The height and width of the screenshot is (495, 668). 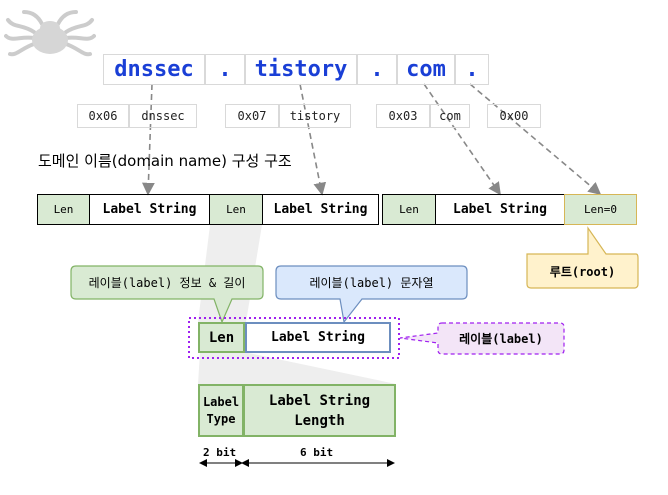 I want to click on label-detail-len: Len, so click(x=221, y=337).